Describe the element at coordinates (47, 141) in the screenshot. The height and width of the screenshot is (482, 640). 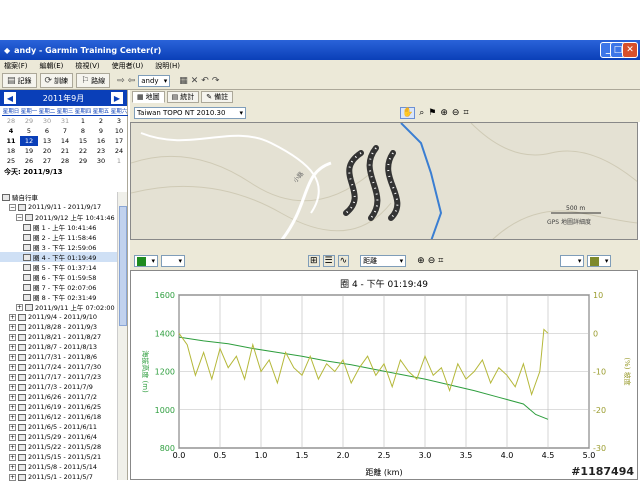
I see `calendar-day: 13` at that location.